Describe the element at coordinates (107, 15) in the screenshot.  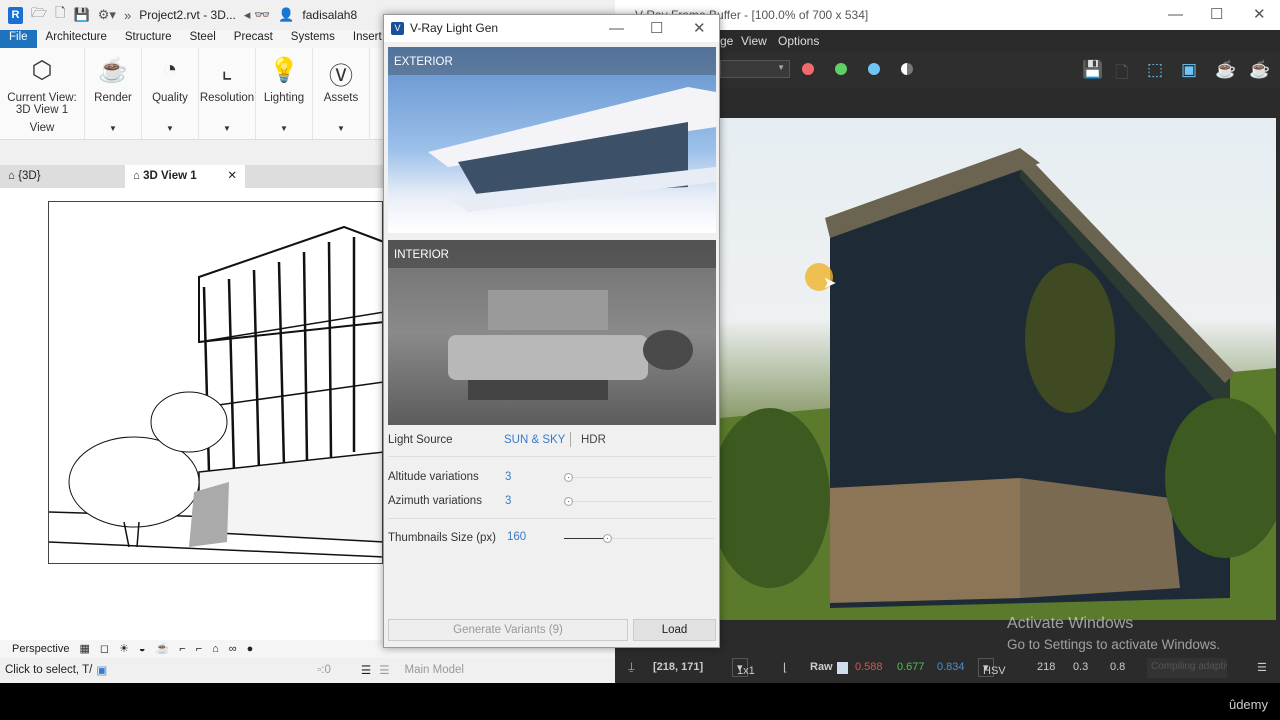
I see `sync-icon: ⚙▾` at that location.